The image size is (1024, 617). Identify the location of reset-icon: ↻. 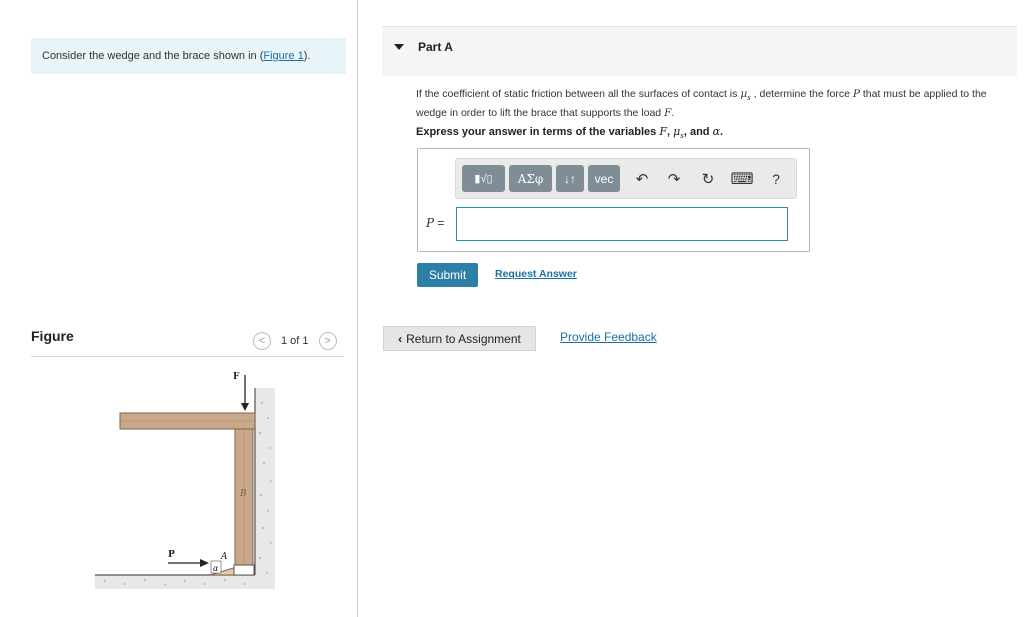
(708, 179).